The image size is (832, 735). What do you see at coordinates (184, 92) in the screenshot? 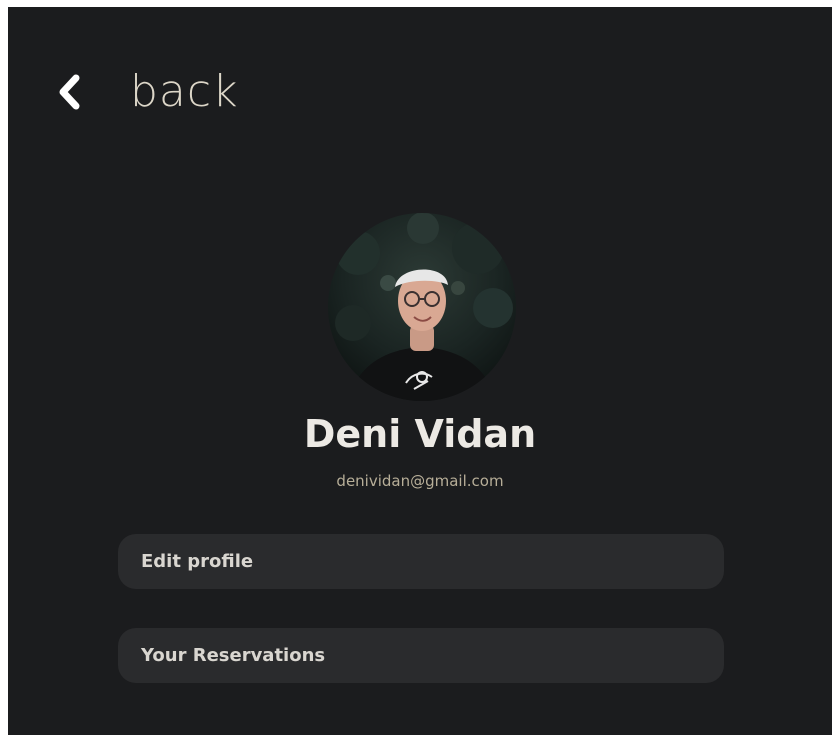
I see `back-label: back` at bounding box center [184, 92].